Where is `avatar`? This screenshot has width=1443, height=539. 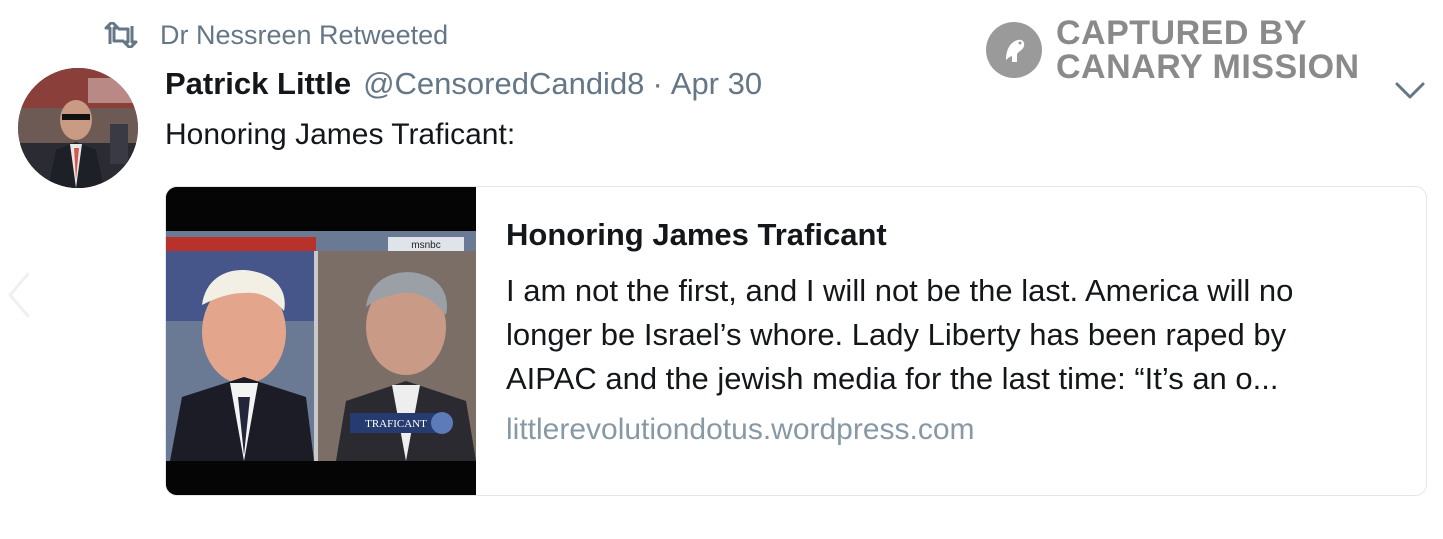
avatar is located at coordinates (78, 128).